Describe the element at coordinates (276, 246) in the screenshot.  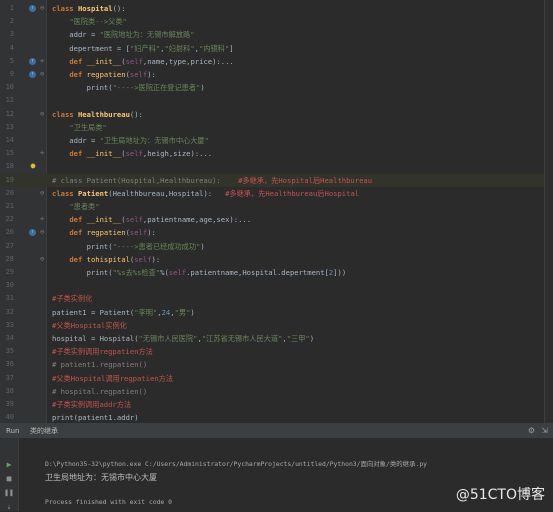
I see `code-line: 27 print("---->患者已经成功成功")` at that location.